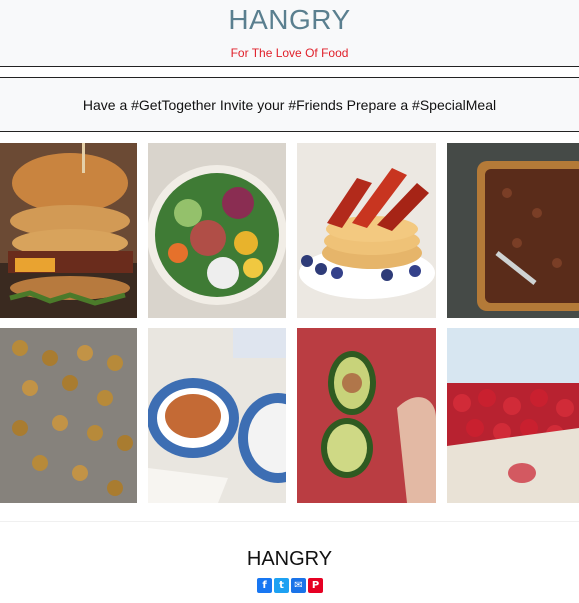  Describe the element at coordinates (281, 585) in the screenshot. I see `twitter-icon: t` at that location.